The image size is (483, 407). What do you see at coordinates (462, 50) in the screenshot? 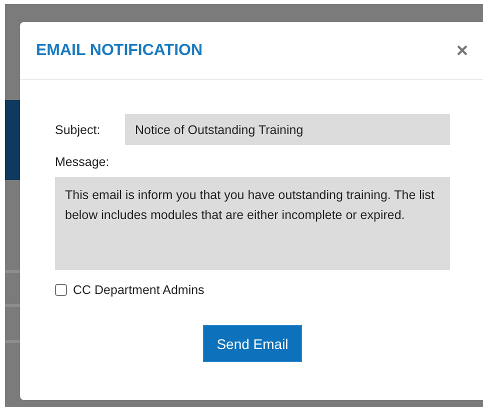
I see `close-button: ×` at bounding box center [462, 50].